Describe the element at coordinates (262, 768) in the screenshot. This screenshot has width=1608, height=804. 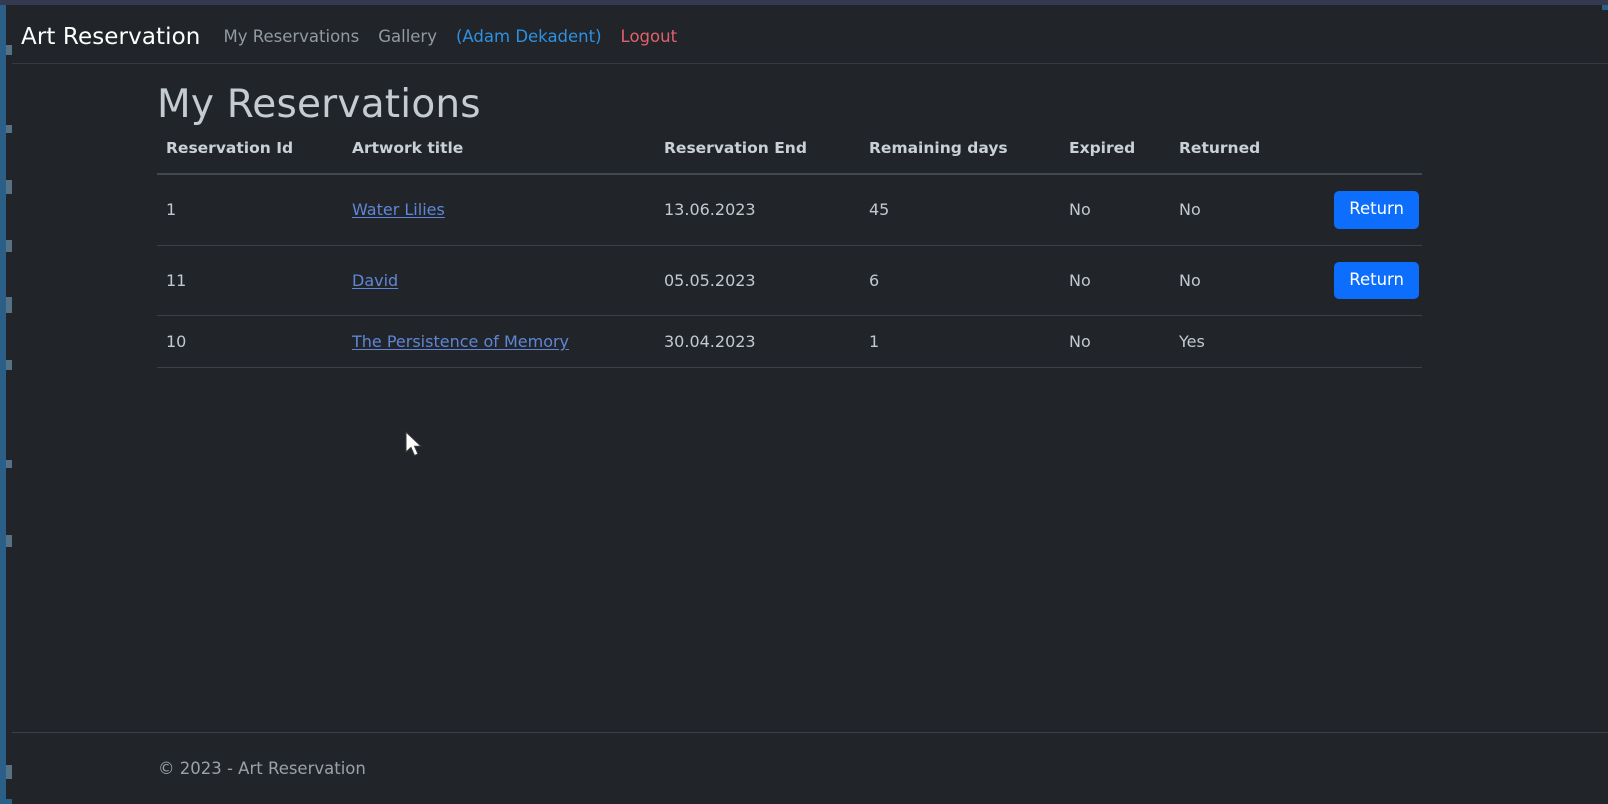
I see `footer-copyright: © 2023 - Art Reservation` at that location.